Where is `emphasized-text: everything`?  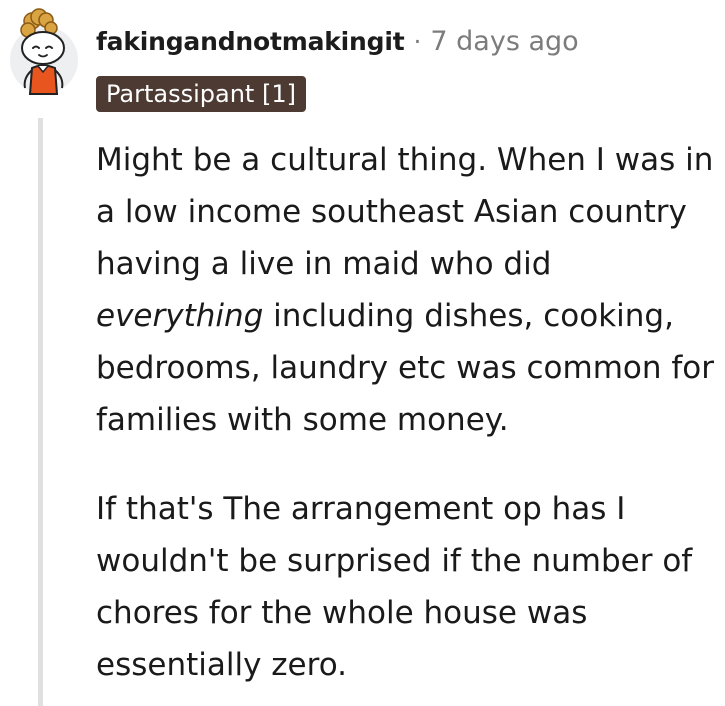
emphasized-text: everything is located at coordinates (180, 316).